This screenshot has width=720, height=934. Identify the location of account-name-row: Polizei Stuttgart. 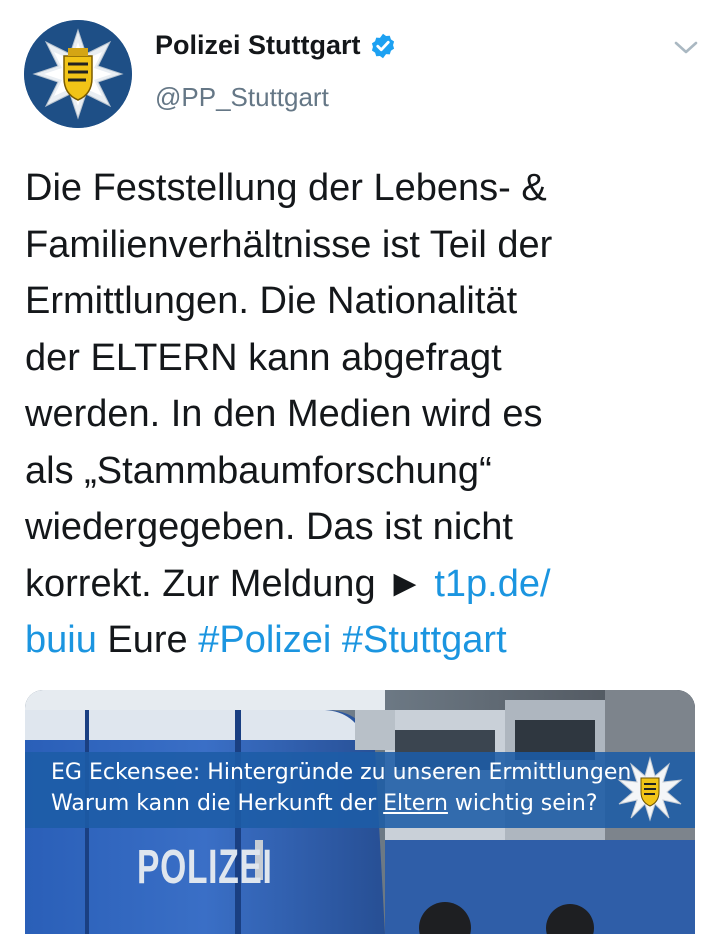
(276, 45).